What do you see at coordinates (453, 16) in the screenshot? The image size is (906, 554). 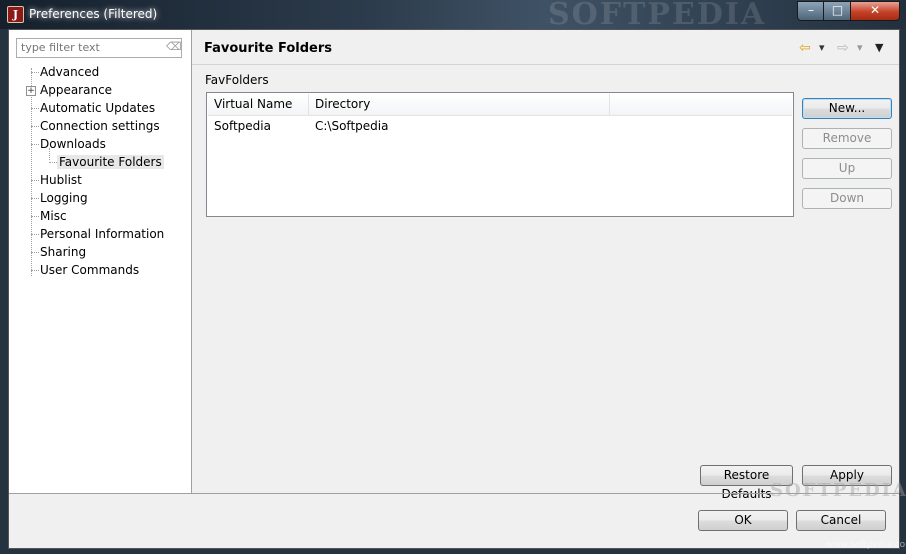 I see `title-bar: J Preferences (Filtered) SOFTPEDIA – □ ✕` at bounding box center [453, 16].